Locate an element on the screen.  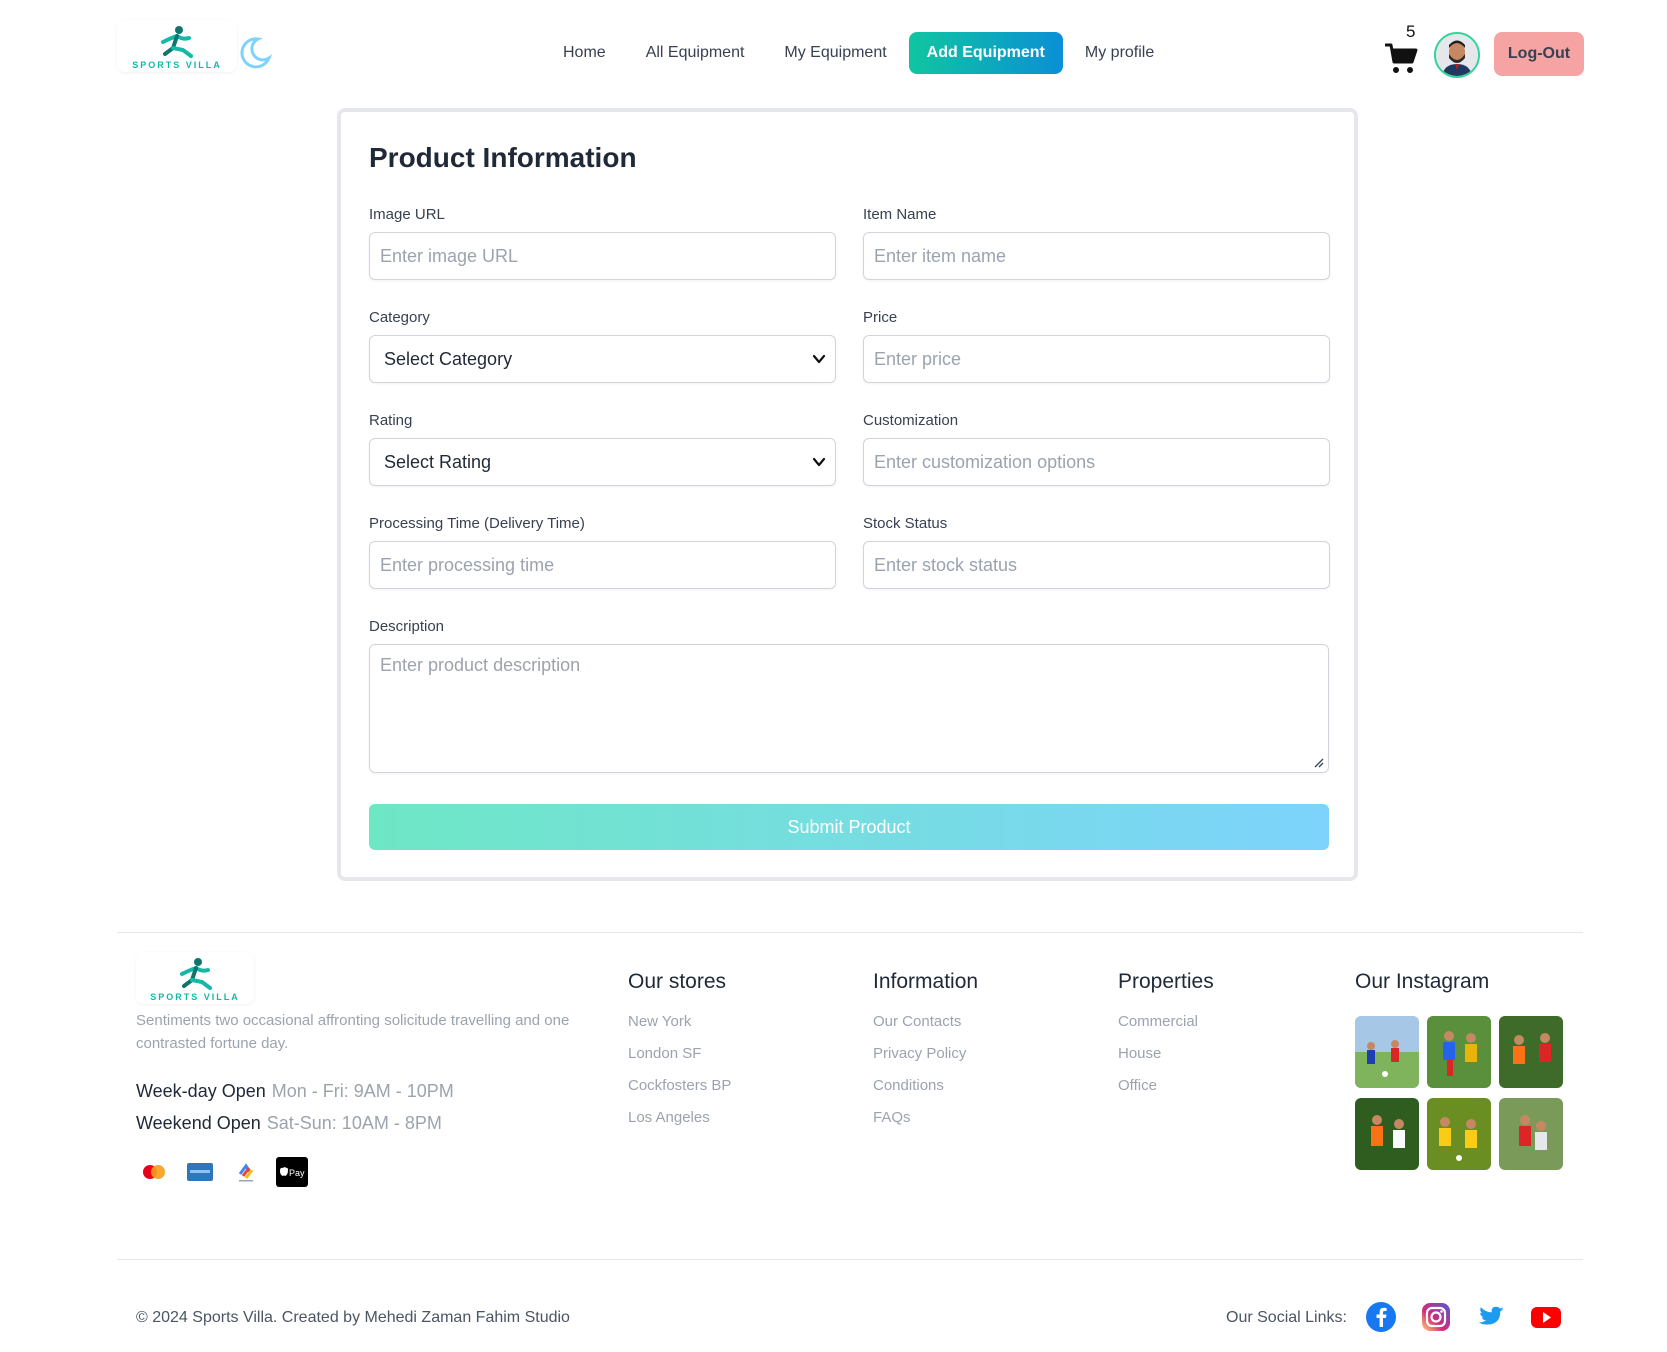
description-textarea: Enter product description is located at coordinates (849, 708).